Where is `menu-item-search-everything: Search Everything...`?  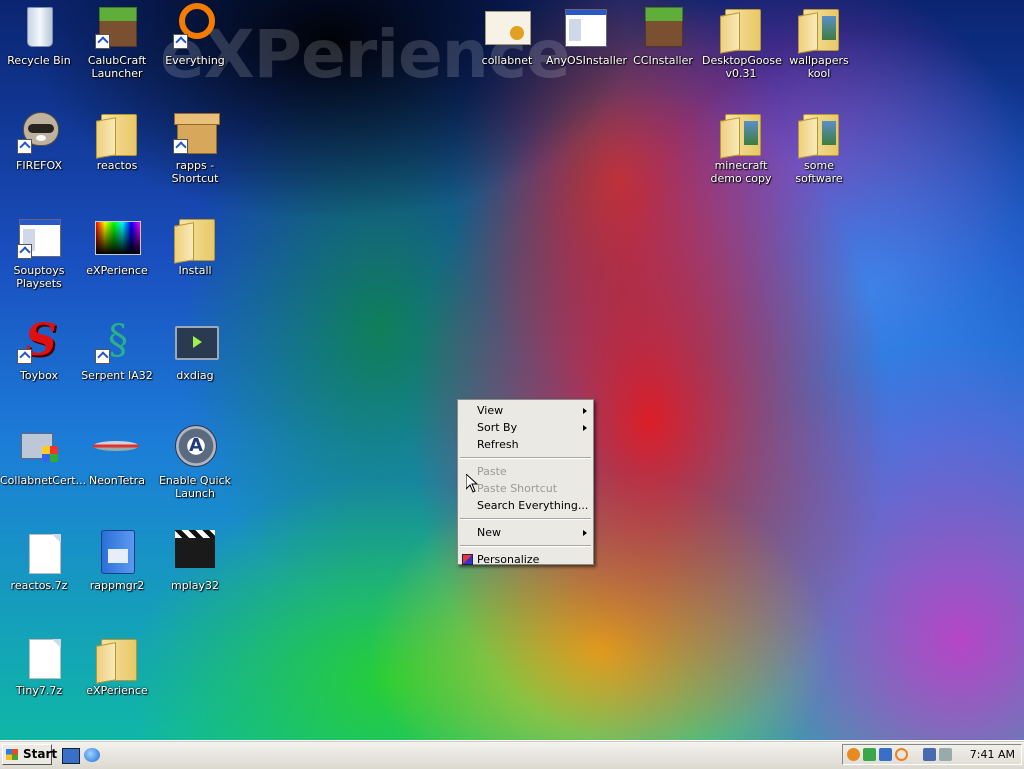
menu-item-search-everything: Search Everything... is located at coordinates (525, 505).